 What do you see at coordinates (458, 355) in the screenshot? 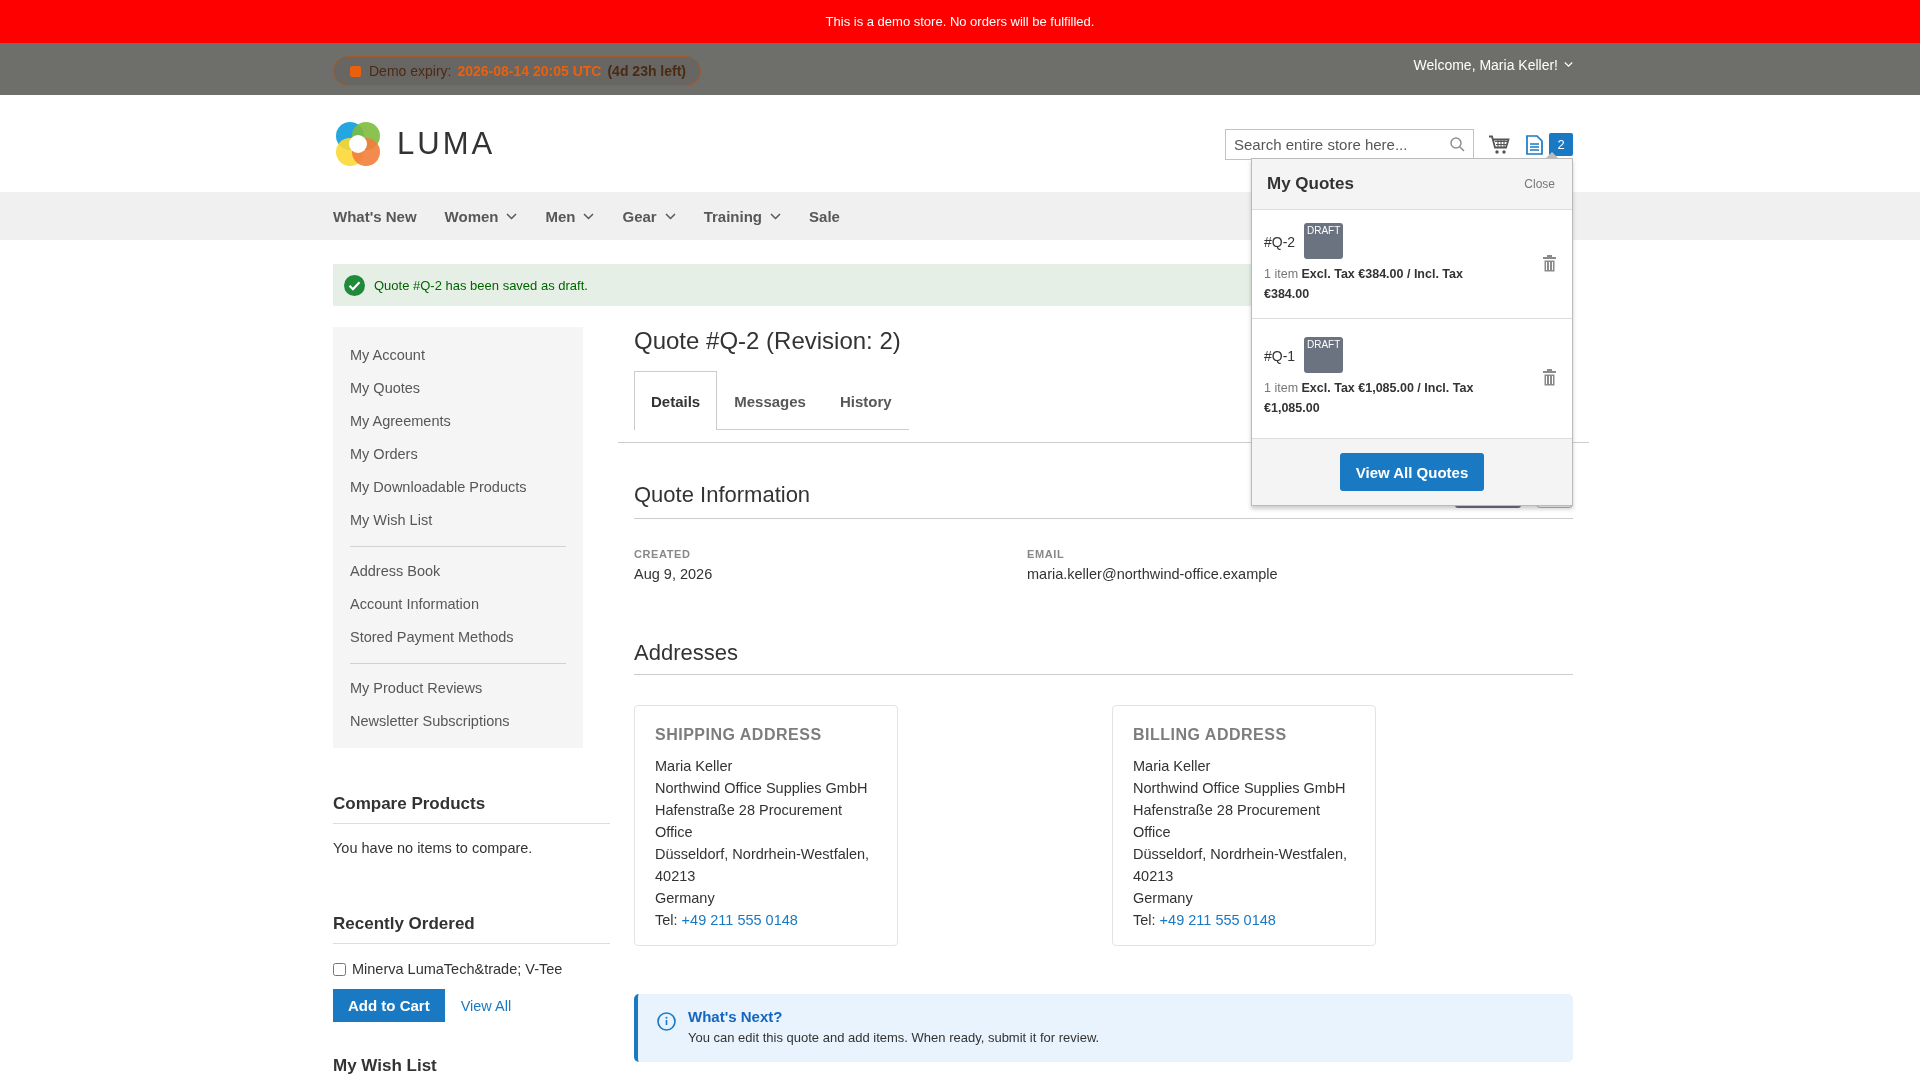
I see `sidebar-item: My Account` at bounding box center [458, 355].